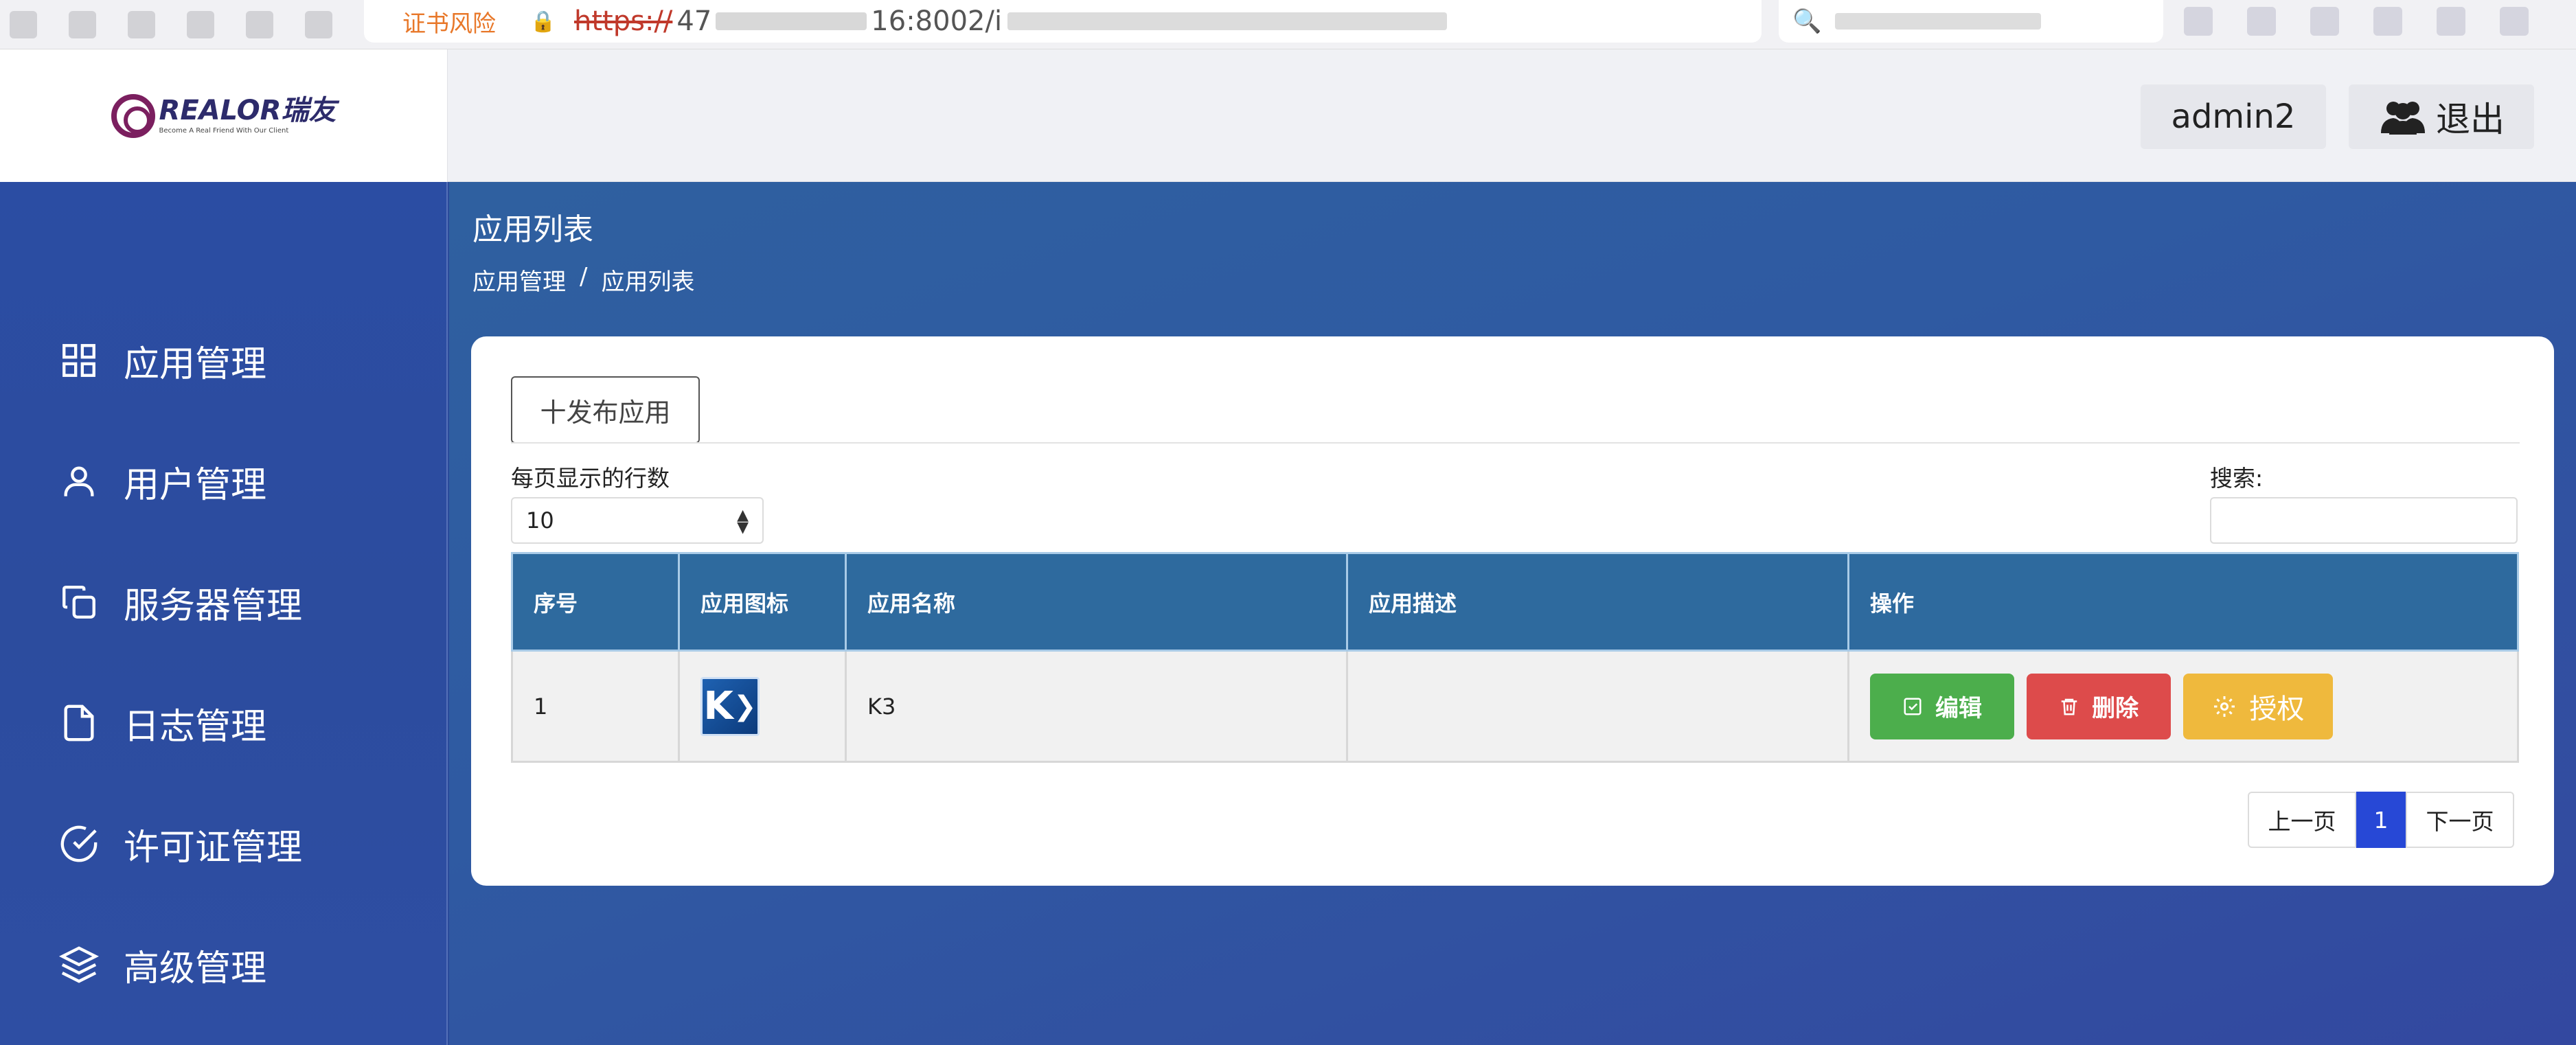 This screenshot has width=2576, height=1045. Describe the element at coordinates (2364, 520) in the screenshot. I see `search-input` at that location.